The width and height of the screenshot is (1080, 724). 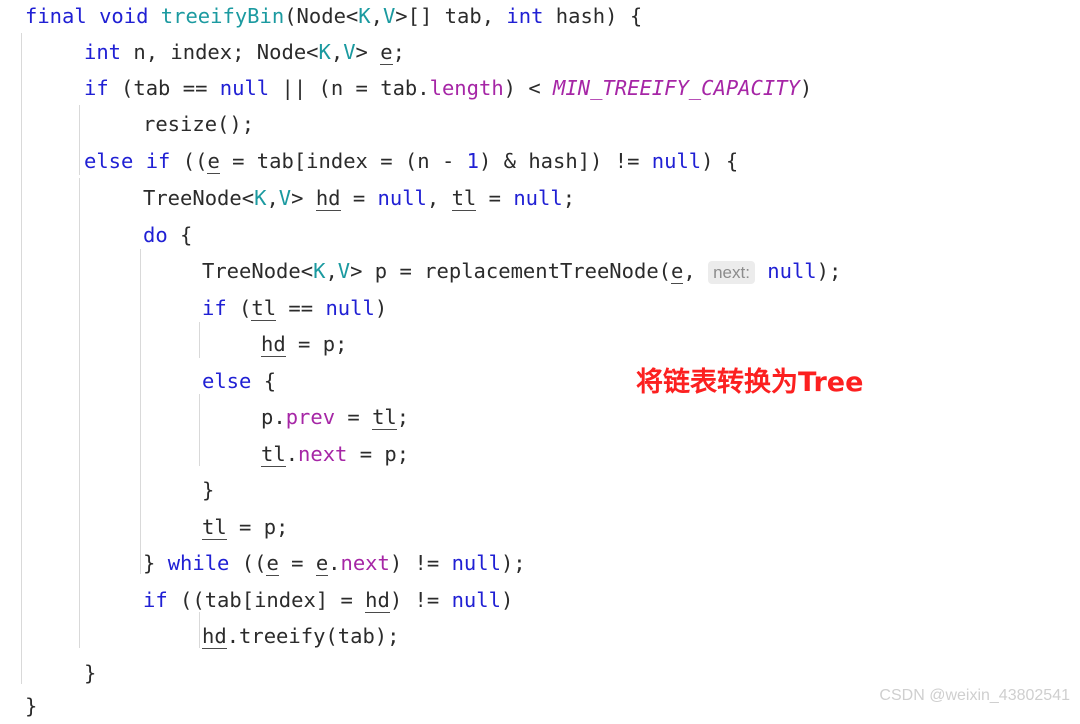 What do you see at coordinates (127, 124) in the screenshot?
I see `code-line: resize();` at bounding box center [127, 124].